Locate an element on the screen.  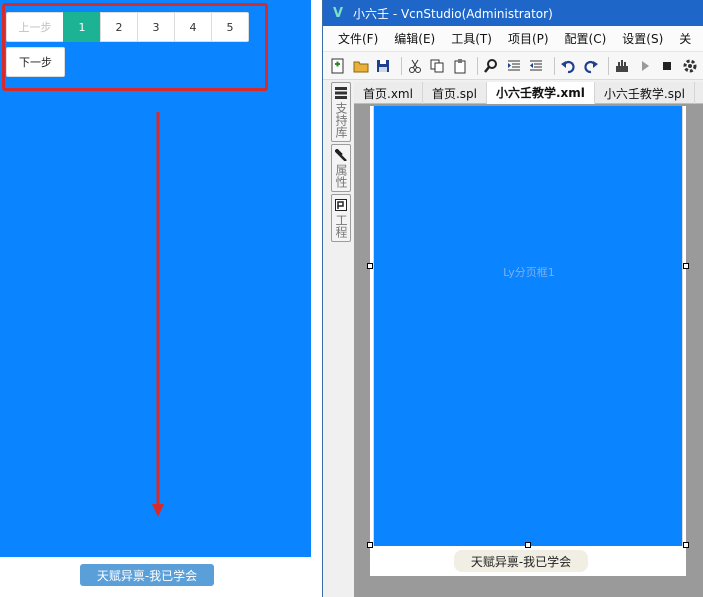
dock-tab-label: 工程 is located at coordinates (341, 226).